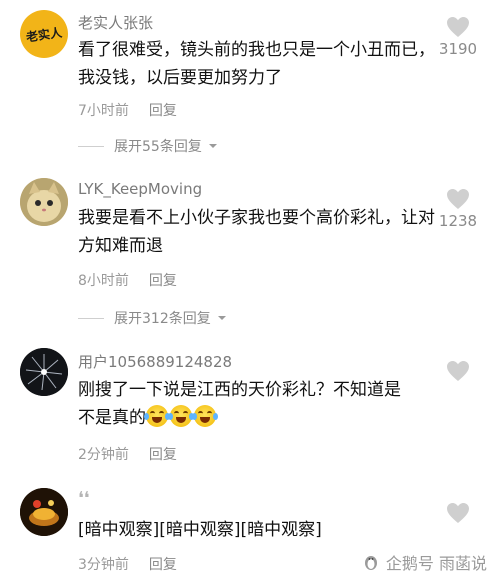  I want to click on comment-text-line-2: 不是真的, so click(263, 418).